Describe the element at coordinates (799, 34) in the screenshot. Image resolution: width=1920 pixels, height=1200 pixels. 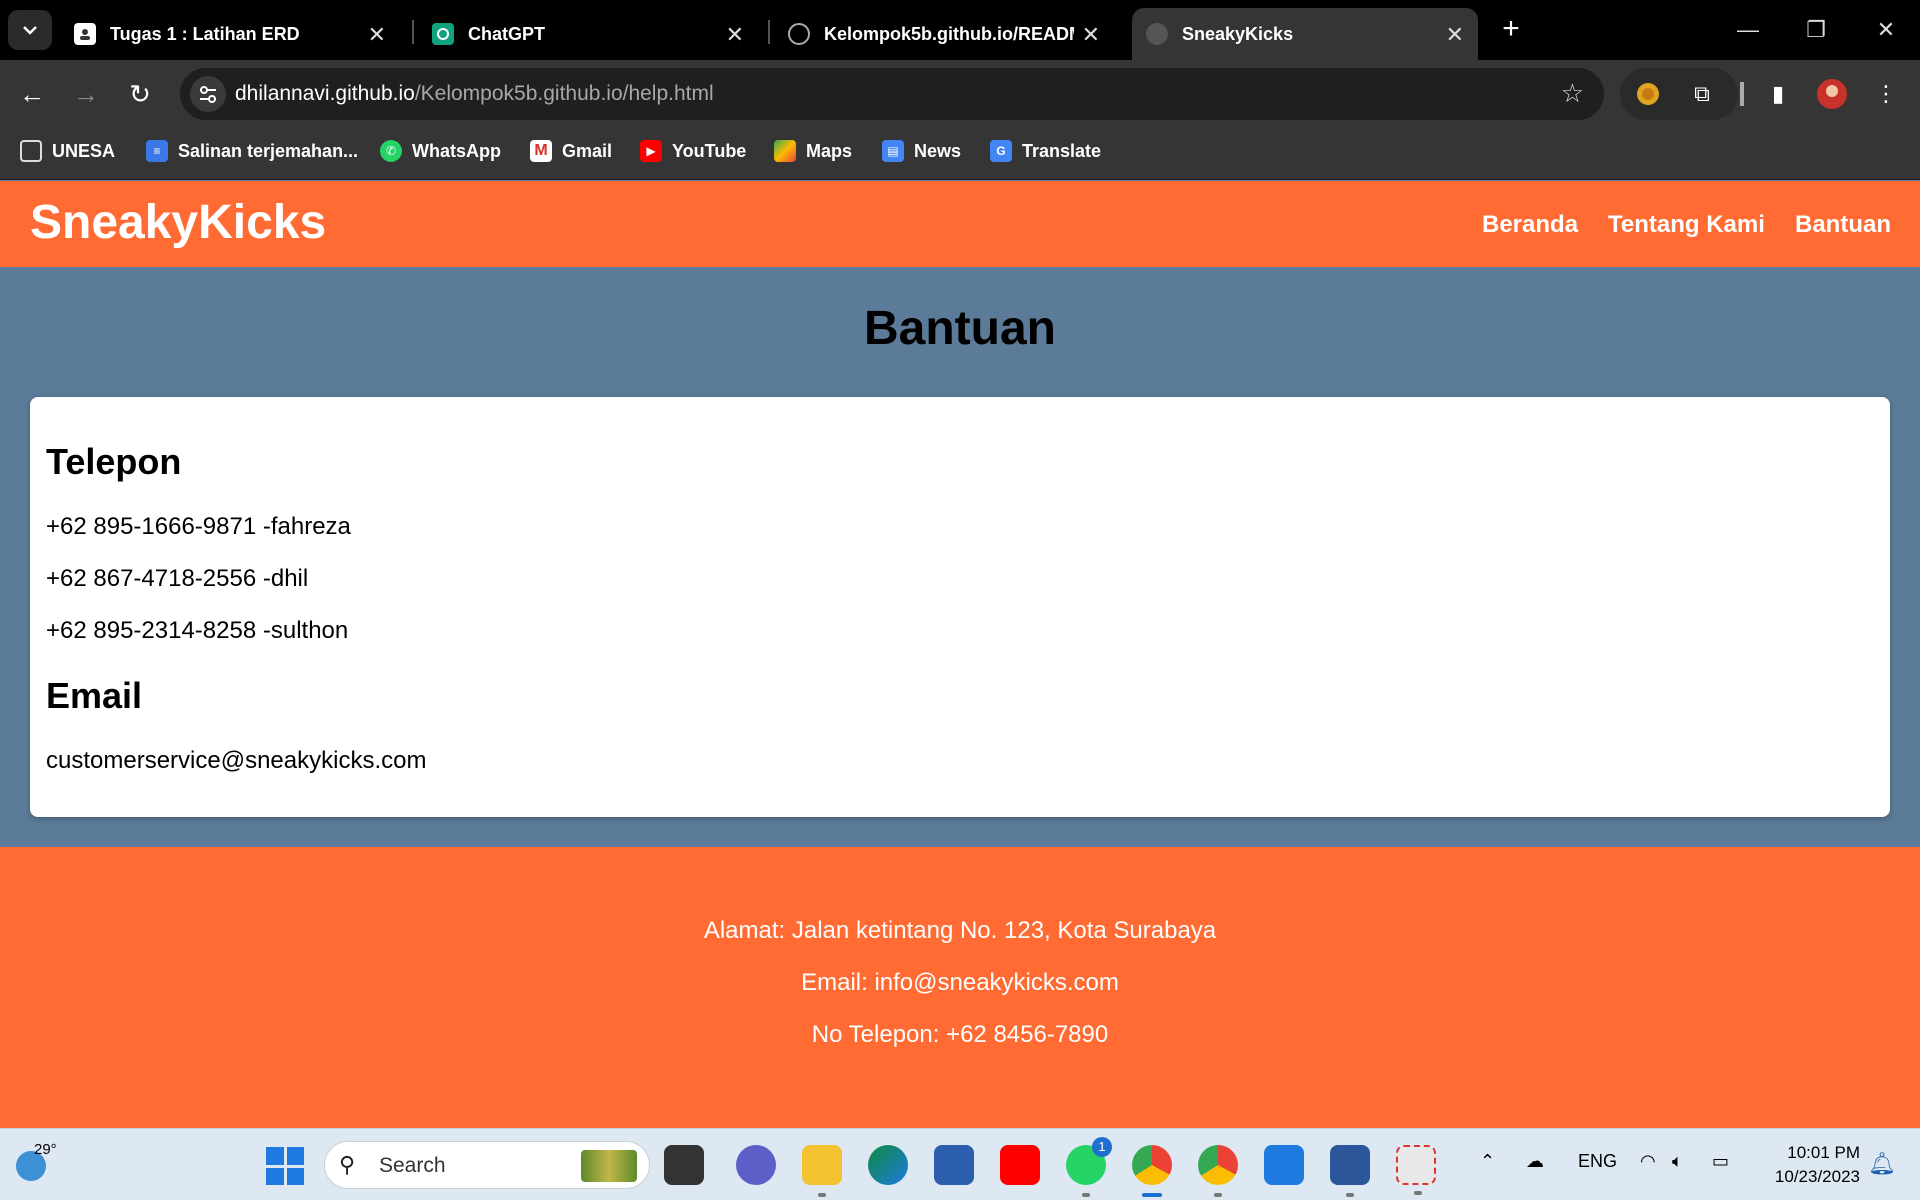
I see `github-icon` at that location.